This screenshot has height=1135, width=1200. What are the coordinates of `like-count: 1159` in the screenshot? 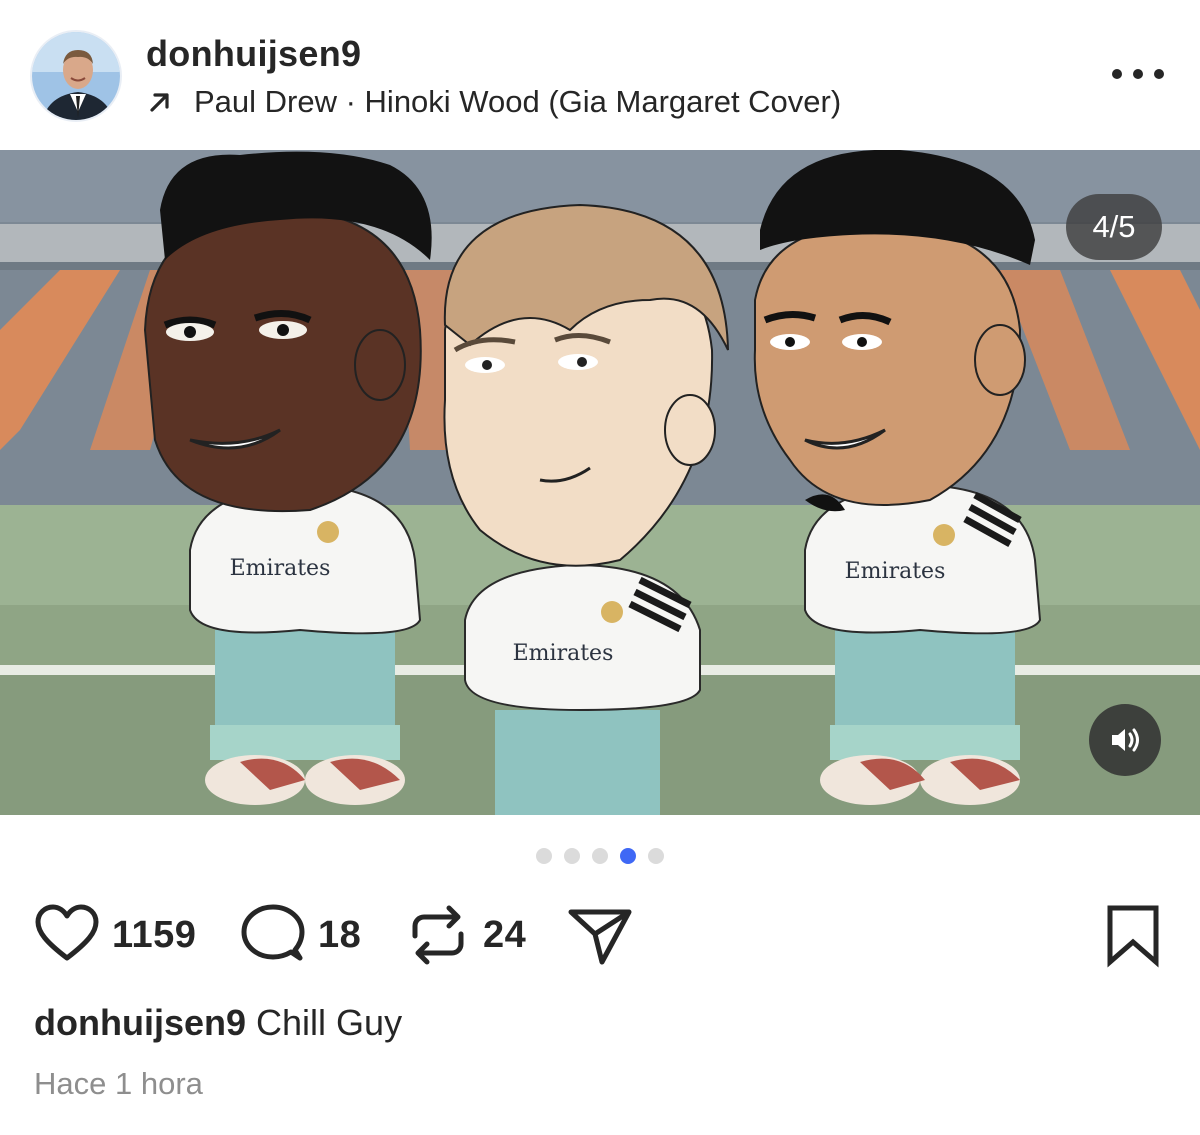 It's located at (154, 934).